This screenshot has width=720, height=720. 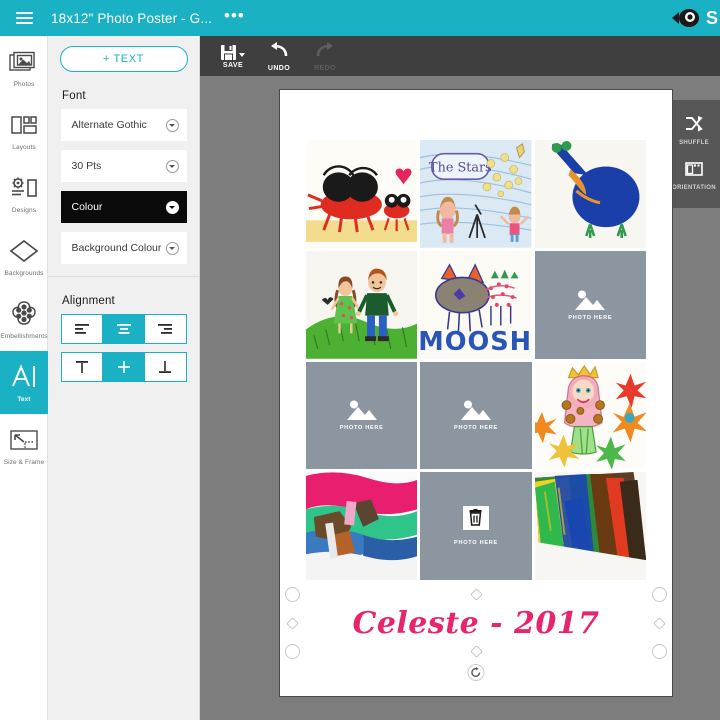 What do you see at coordinates (711, 17) in the screenshot?
I see `brand-letter: S` at bounding box center [711, 17].